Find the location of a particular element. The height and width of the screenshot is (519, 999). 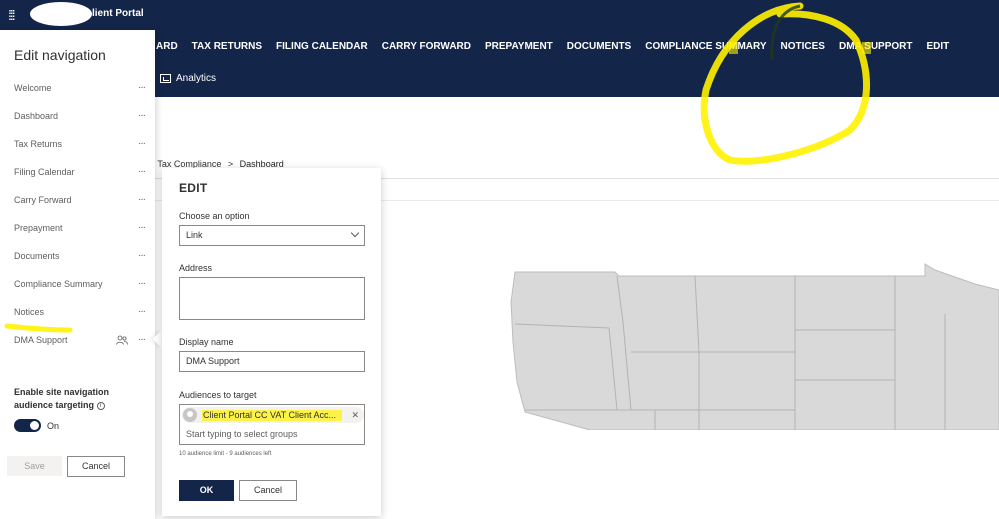

nav-item-label: Filing Calendar is located at coordinates (44, 172).